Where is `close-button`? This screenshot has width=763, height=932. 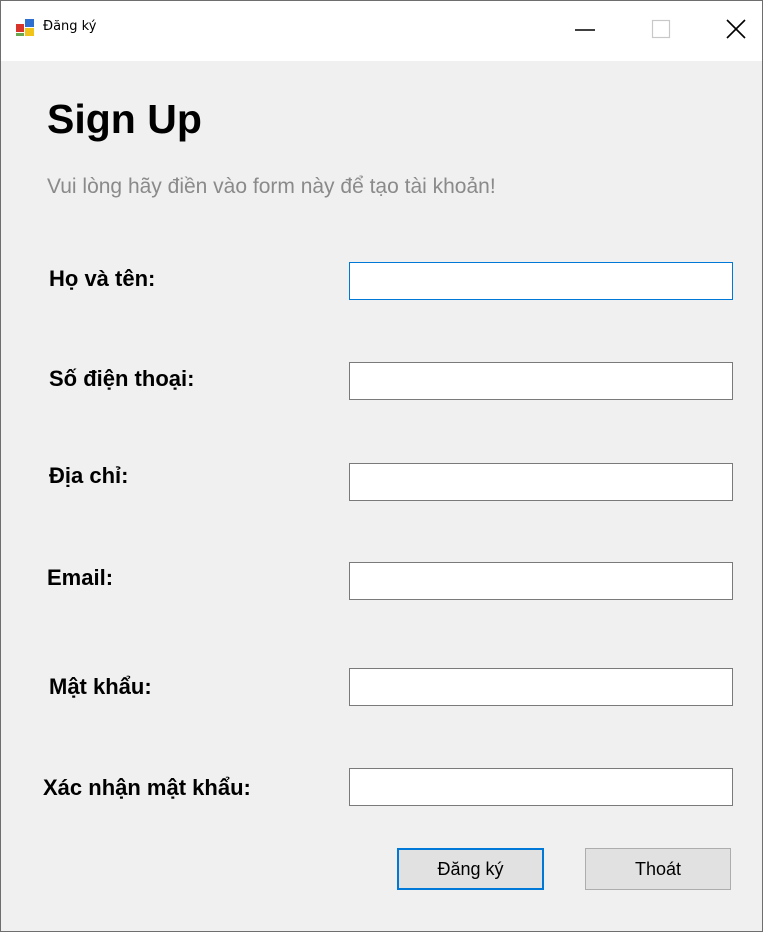
close-button is located at coordinates (735, 31).